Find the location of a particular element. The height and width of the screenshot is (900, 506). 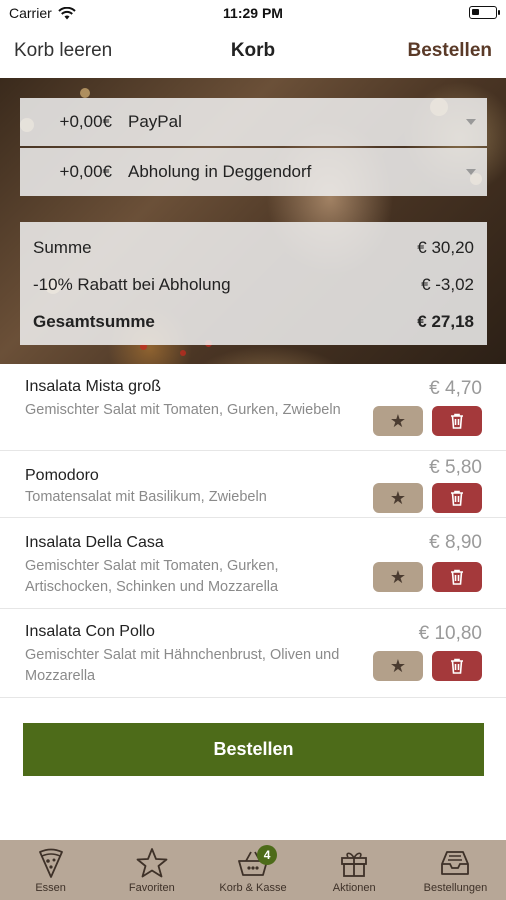

tab-favoriten: Favoriten is located at coordinates (151, 870).